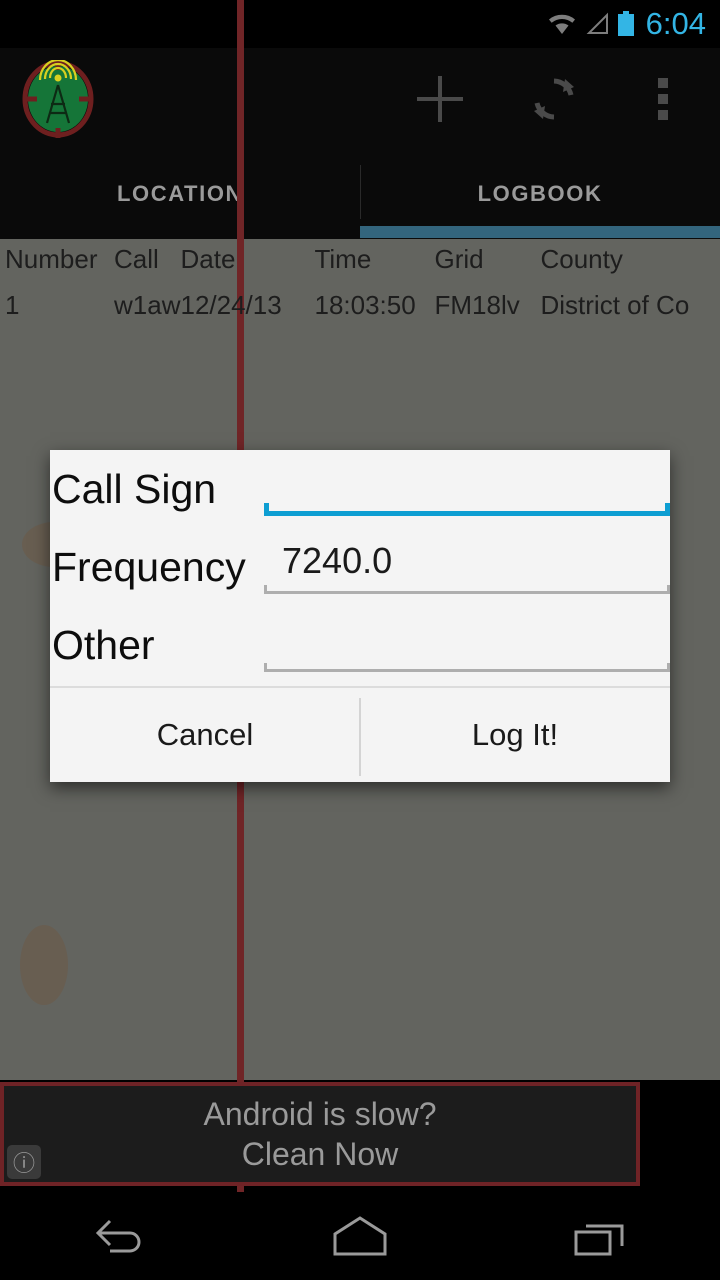 This screenshot has width=720, height=1280. Describe the element at coordinates (467, 567) in the screenshot. I see `frequency-input: 7240.0` at that location.